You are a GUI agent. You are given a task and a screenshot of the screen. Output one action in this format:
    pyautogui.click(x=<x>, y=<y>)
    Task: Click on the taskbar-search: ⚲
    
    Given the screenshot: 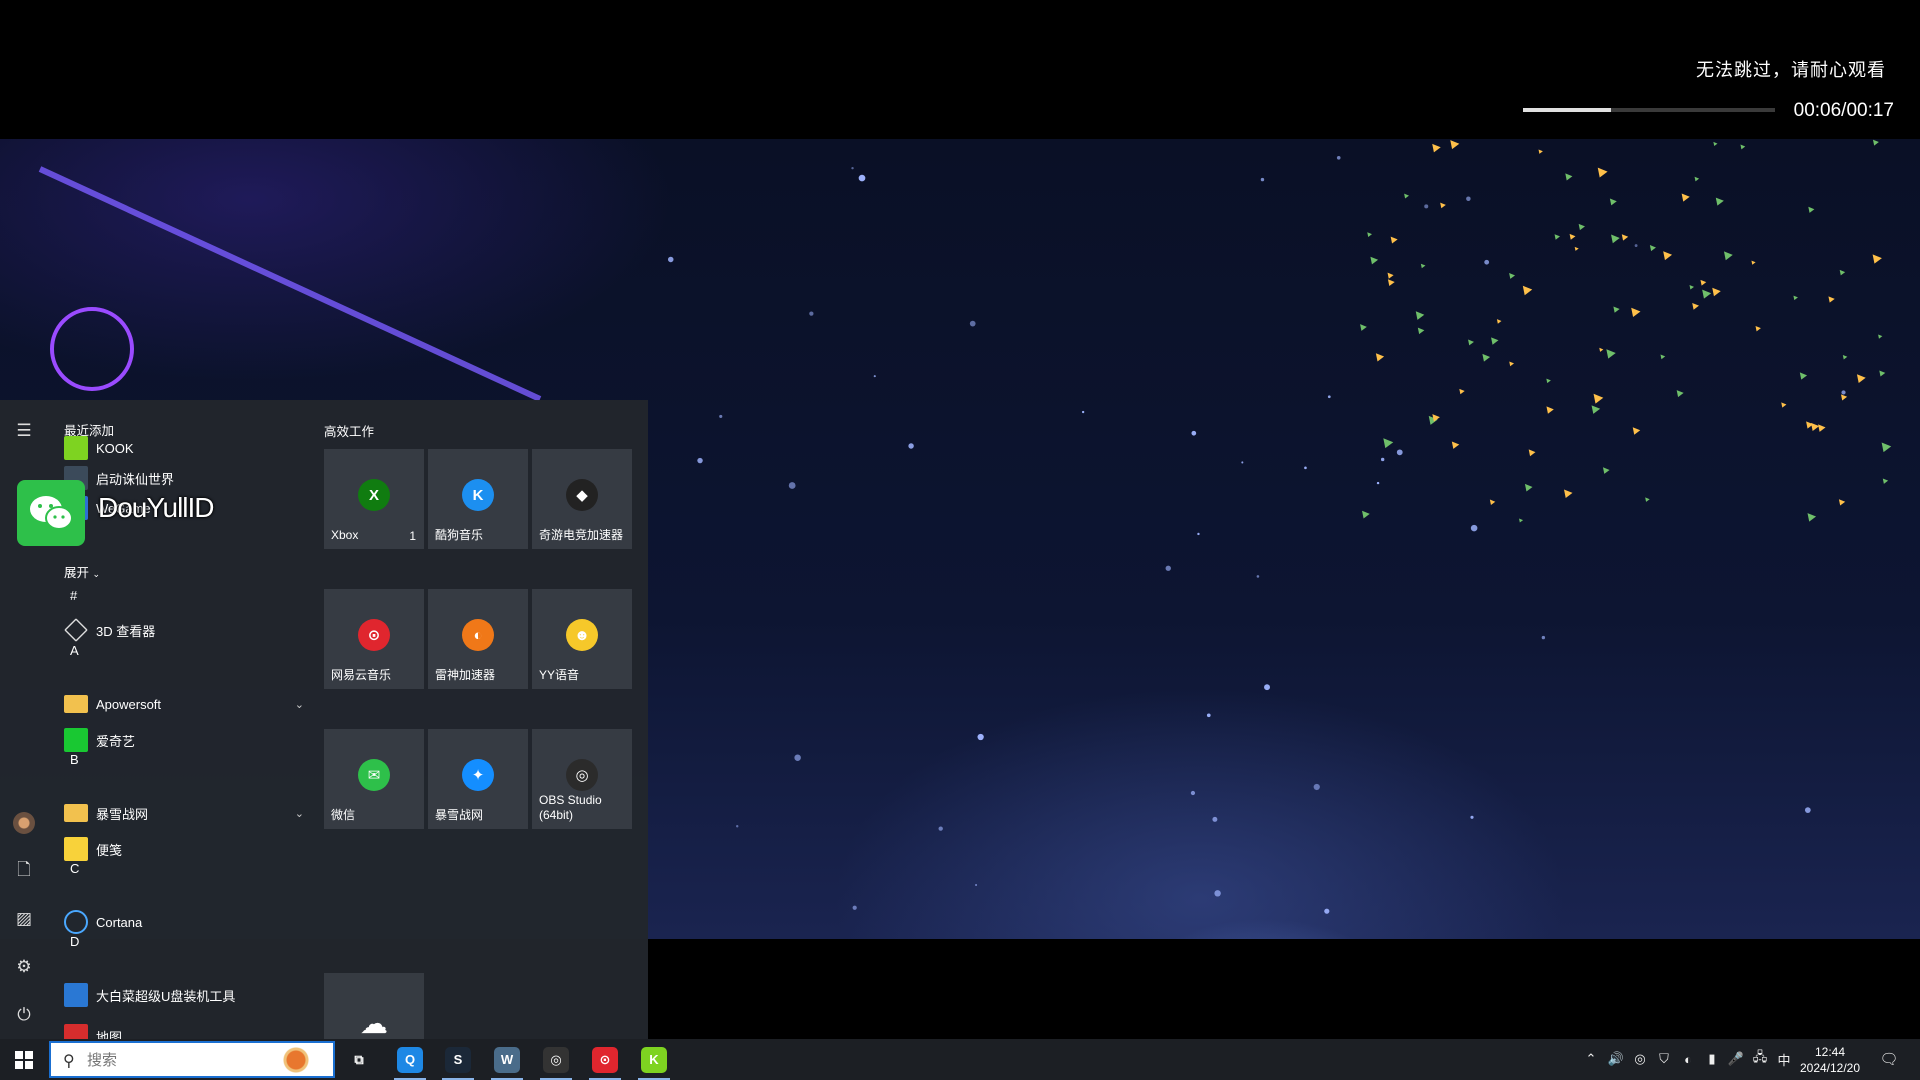 What is the action you would take?
    pyautogui.click(x=192, y=1059)
    